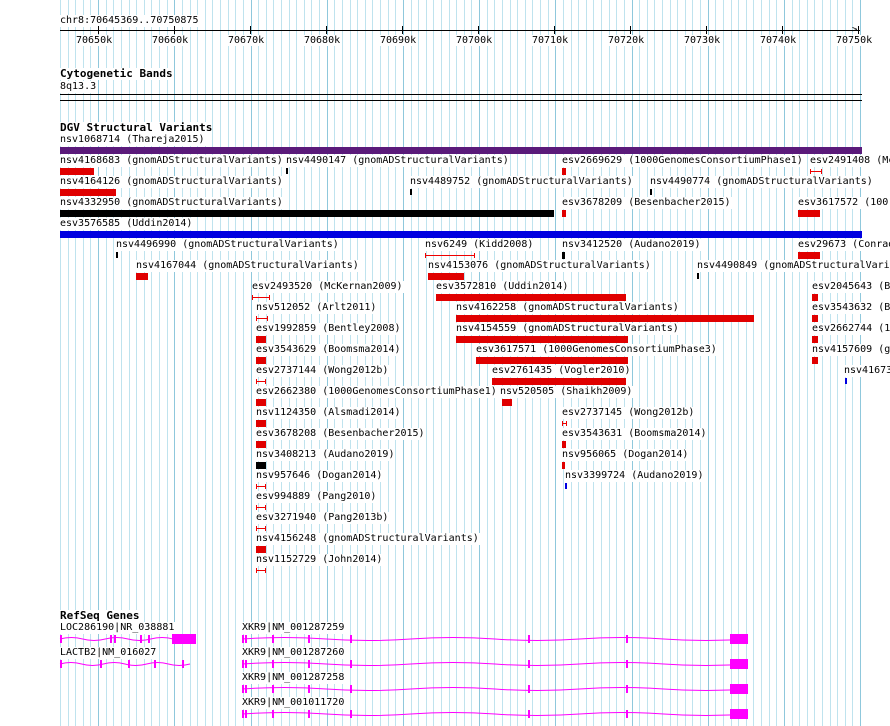 Image resolution: width=890 pixels, height=726 pixels. I want to click on refseq-gene-models, so click(404, 676).